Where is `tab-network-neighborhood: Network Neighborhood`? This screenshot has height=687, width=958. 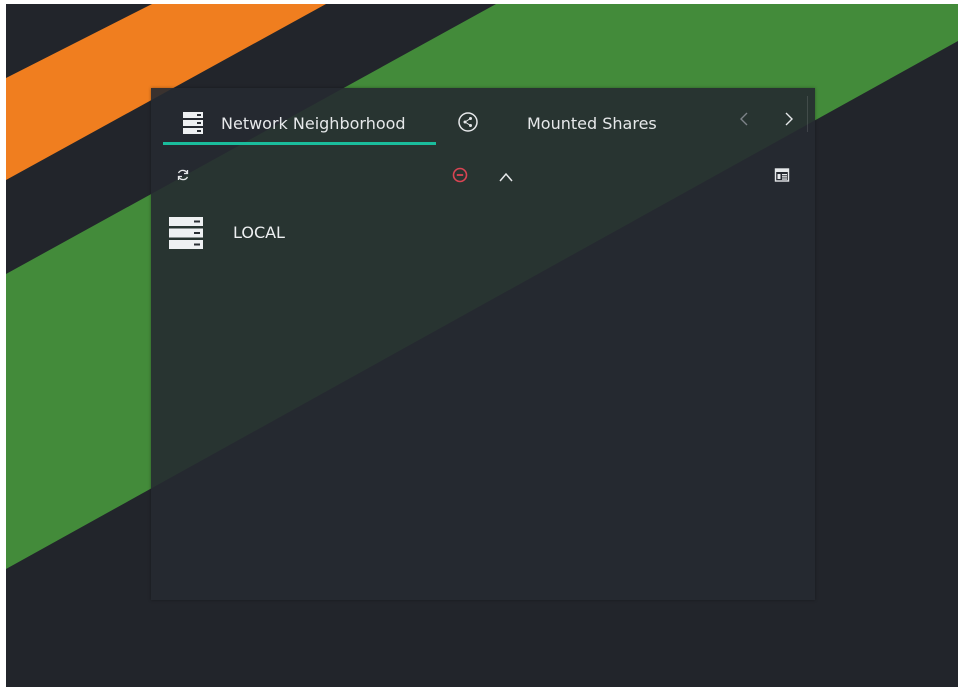
tab-network-neighborhood: Network Neighborhood is located at coordinates (299, 123).